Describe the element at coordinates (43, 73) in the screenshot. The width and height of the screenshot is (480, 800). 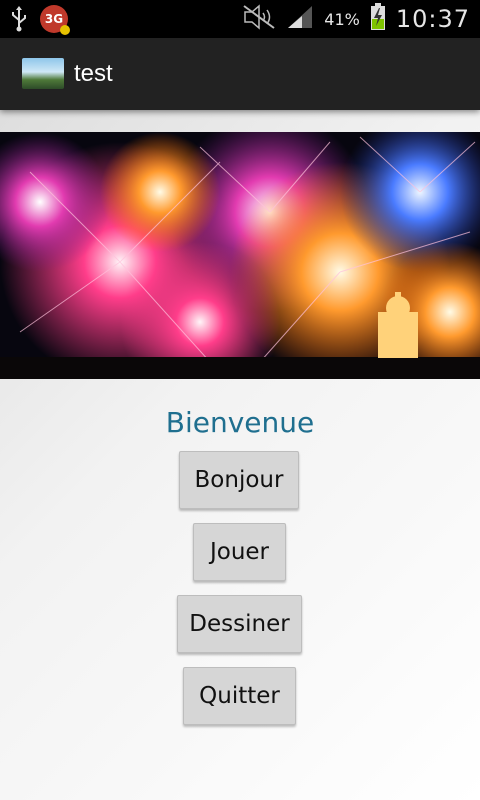
I see `app-thumbnail-icon` at that location.